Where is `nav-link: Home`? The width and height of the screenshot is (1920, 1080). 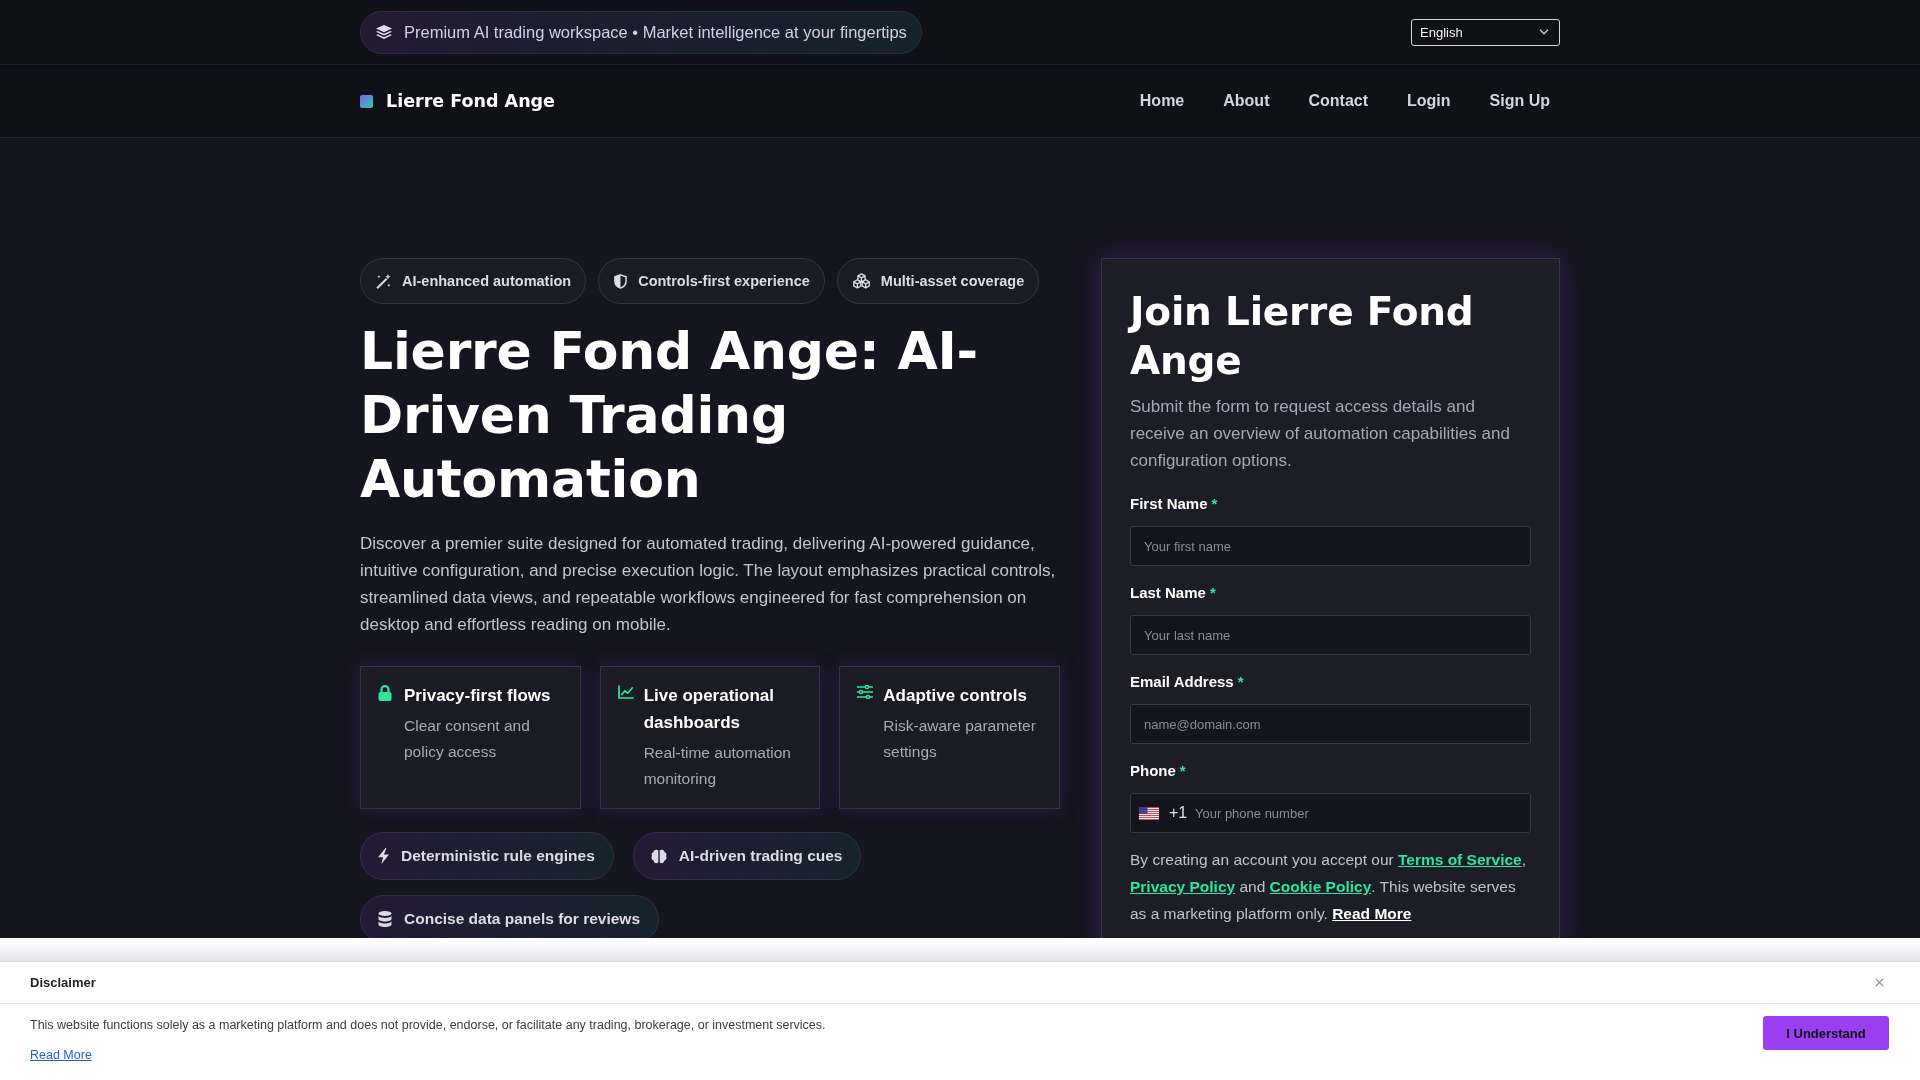 nav-link: Home is located at coordinates (1162, 101).